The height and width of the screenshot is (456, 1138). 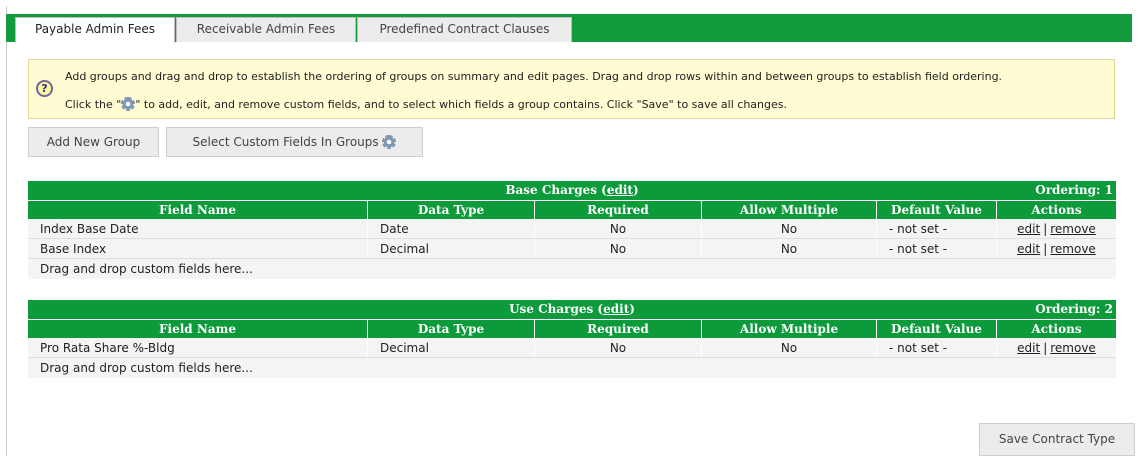 I want to click on tab-payable-admin-fees: Payable Admin Fees, so click(x=95, y=30).